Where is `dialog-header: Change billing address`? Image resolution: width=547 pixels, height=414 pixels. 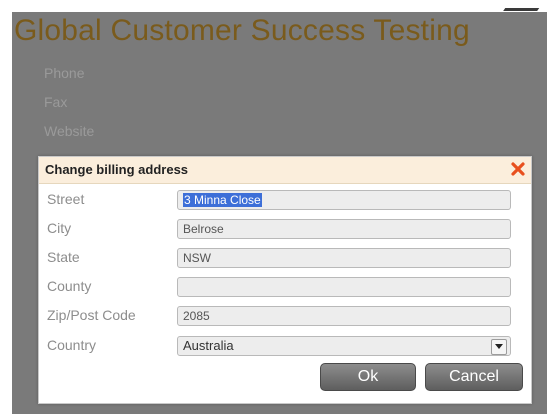
dialog-header: Change billing address is located at coordinates (285, 170).